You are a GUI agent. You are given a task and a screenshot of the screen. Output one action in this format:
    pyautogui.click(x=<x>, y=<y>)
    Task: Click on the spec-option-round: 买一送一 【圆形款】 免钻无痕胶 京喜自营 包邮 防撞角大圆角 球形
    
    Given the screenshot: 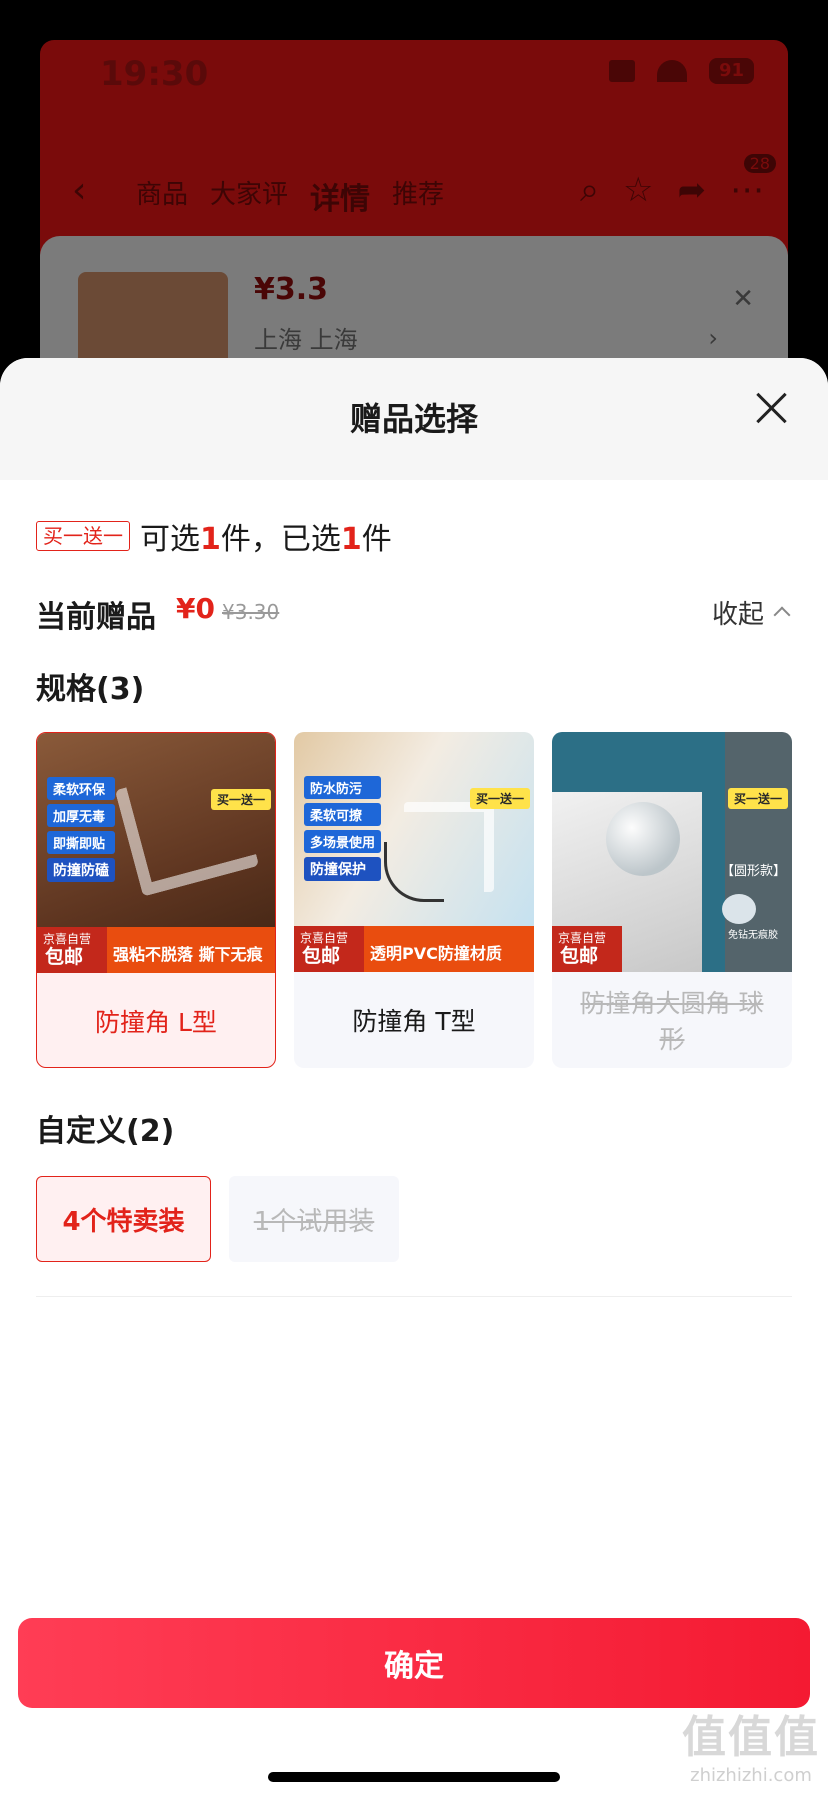 What is the action you would take?
    pyautogui.click(x=672, y=900)
    